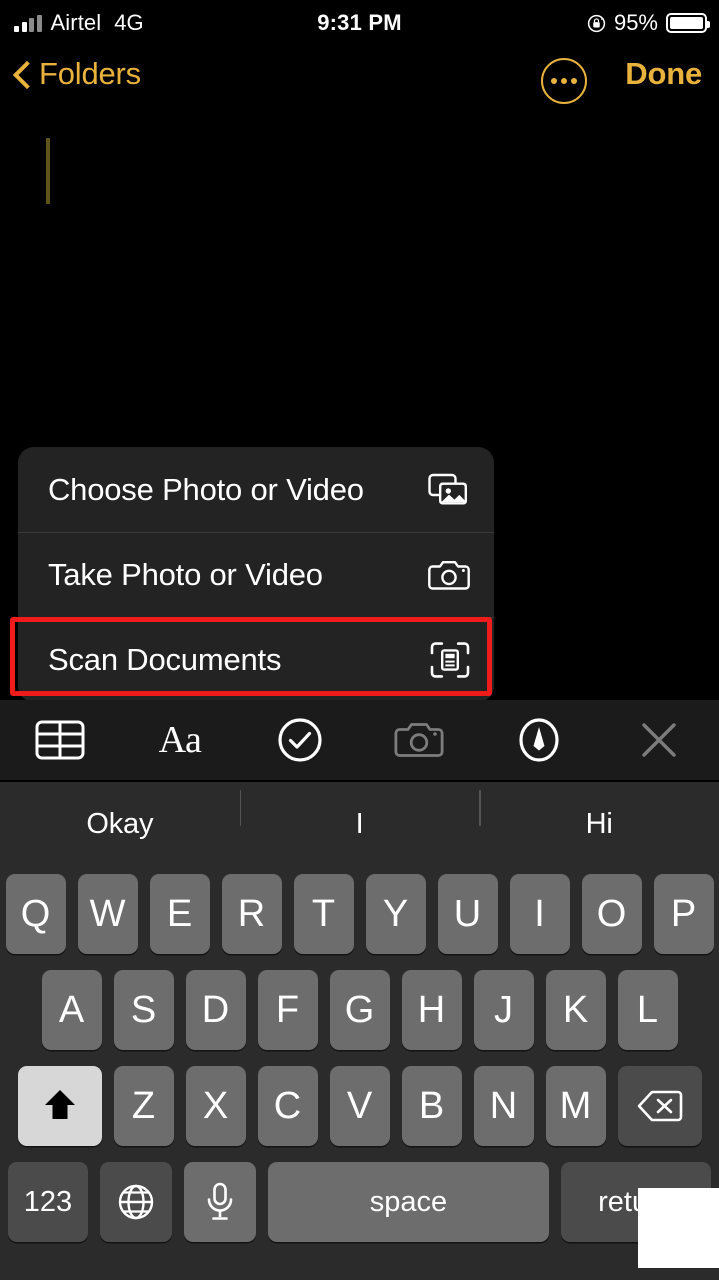  Describe the element at coordinates (635, 22) in the screenshot. I see `battery-percent-label: 95%` at that location.